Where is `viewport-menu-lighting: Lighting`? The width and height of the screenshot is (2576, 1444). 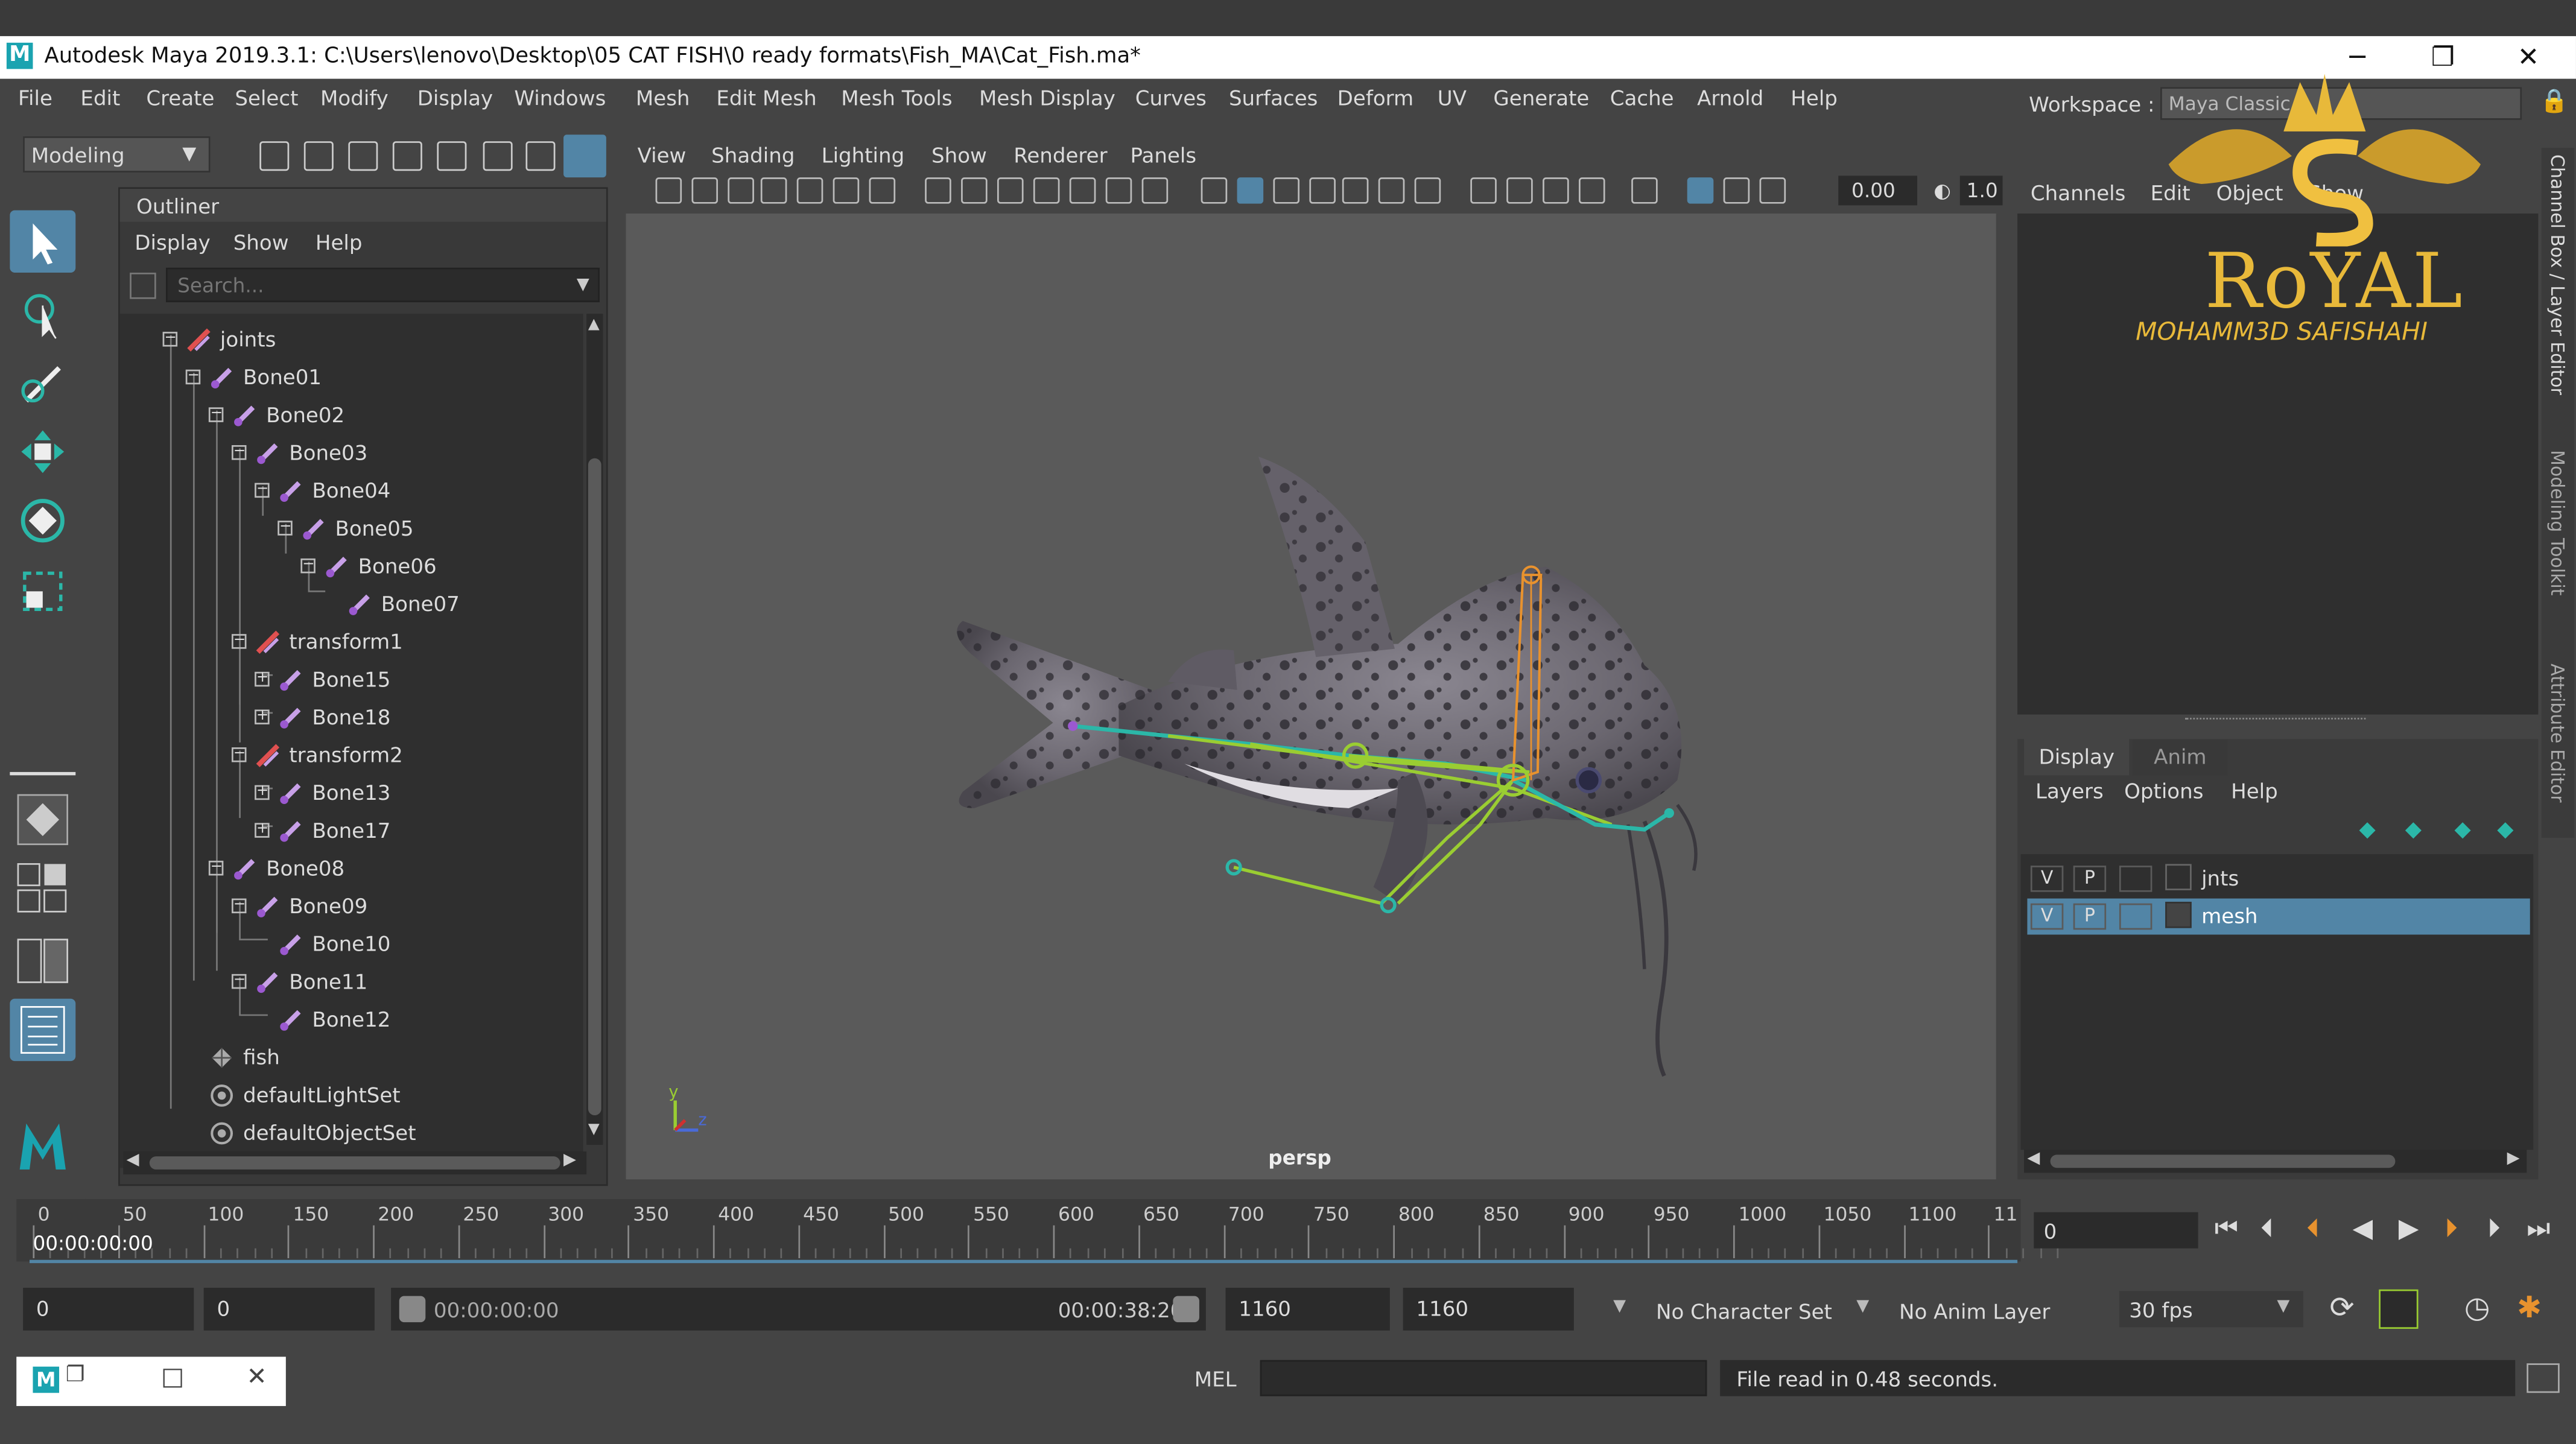 viewport-menu-lighting: Lighting is located at coordinates (863, 155).